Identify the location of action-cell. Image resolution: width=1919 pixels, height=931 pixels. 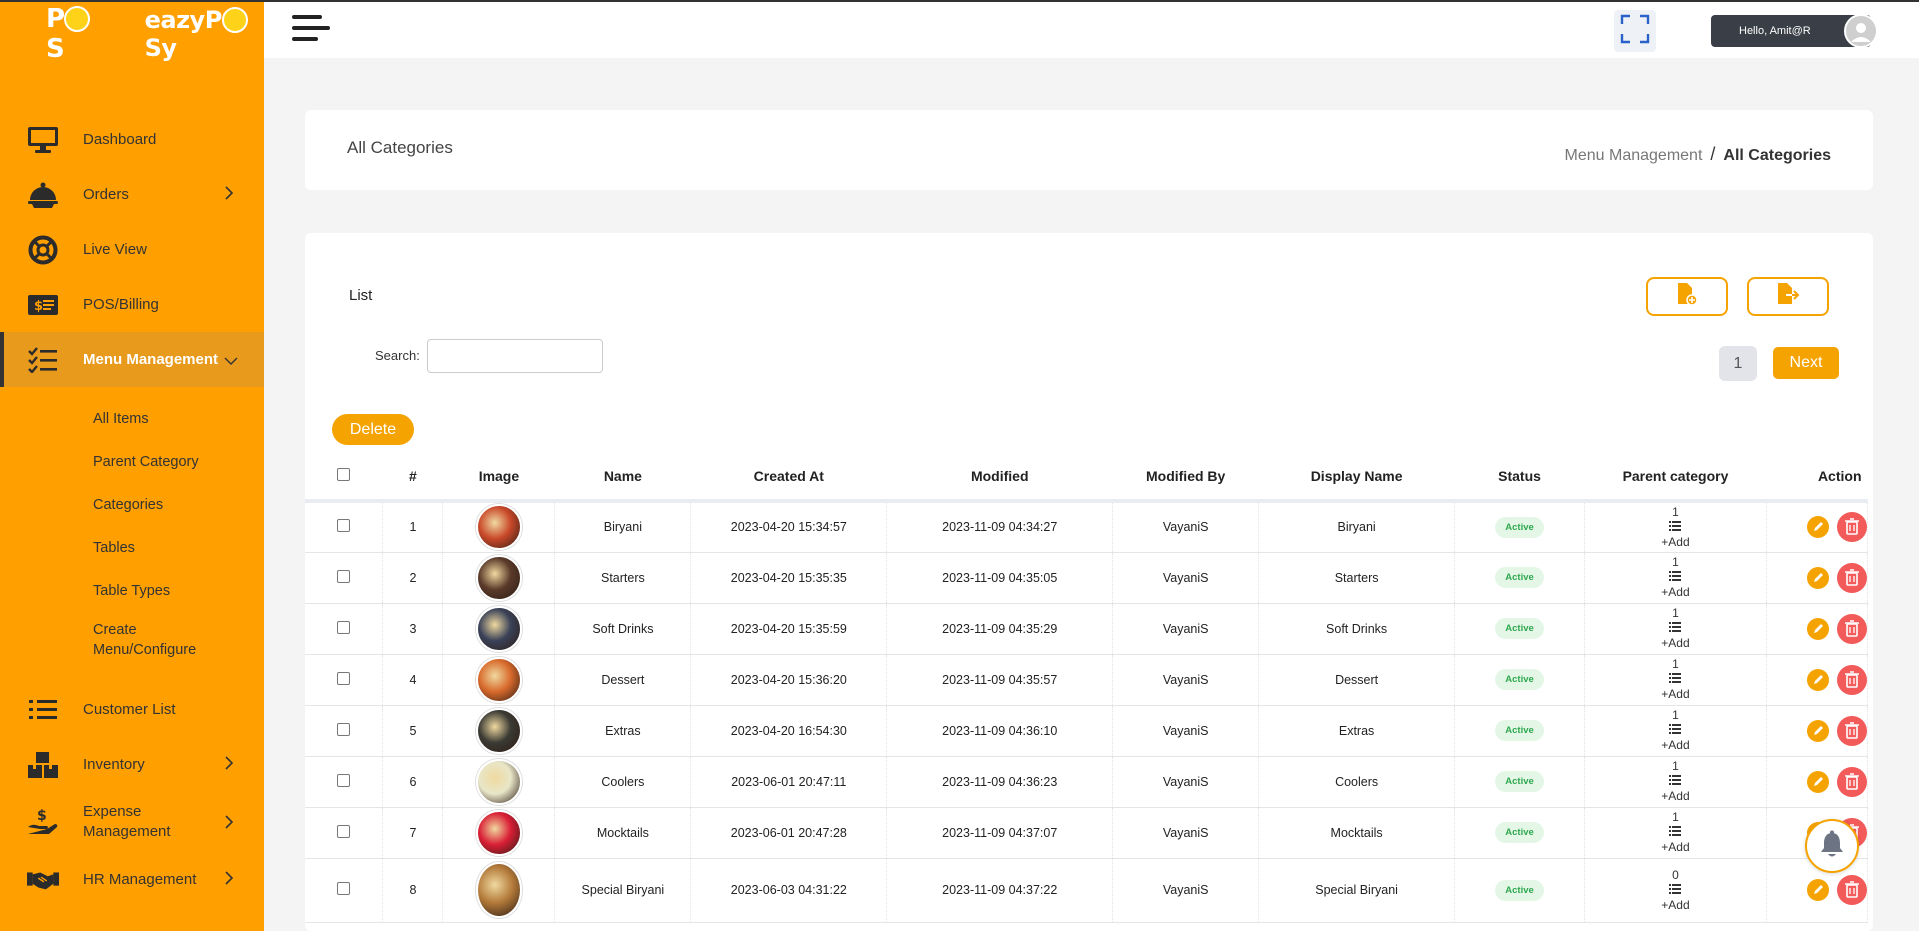
(1817, 578).